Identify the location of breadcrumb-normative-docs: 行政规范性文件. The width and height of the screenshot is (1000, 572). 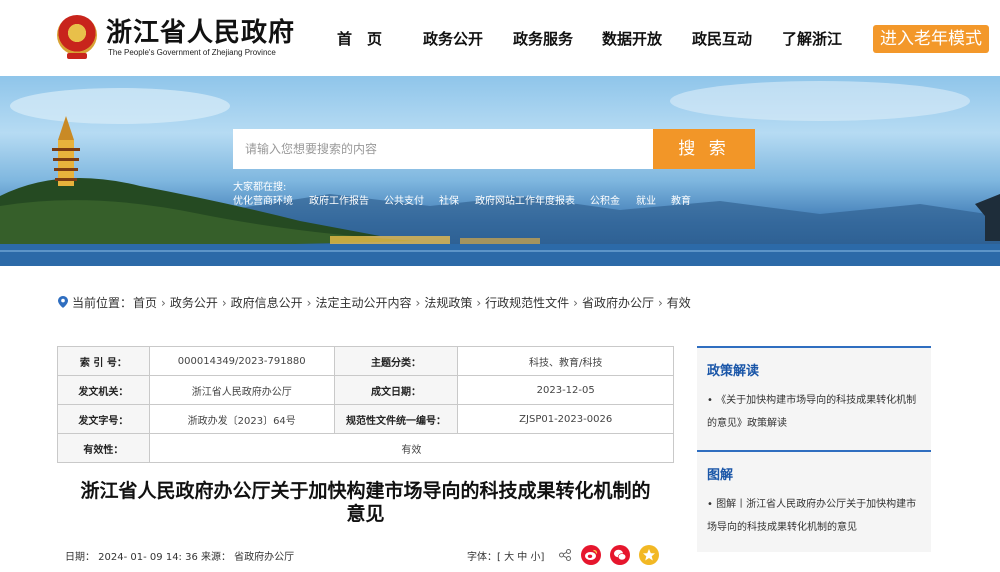
(527, 303).